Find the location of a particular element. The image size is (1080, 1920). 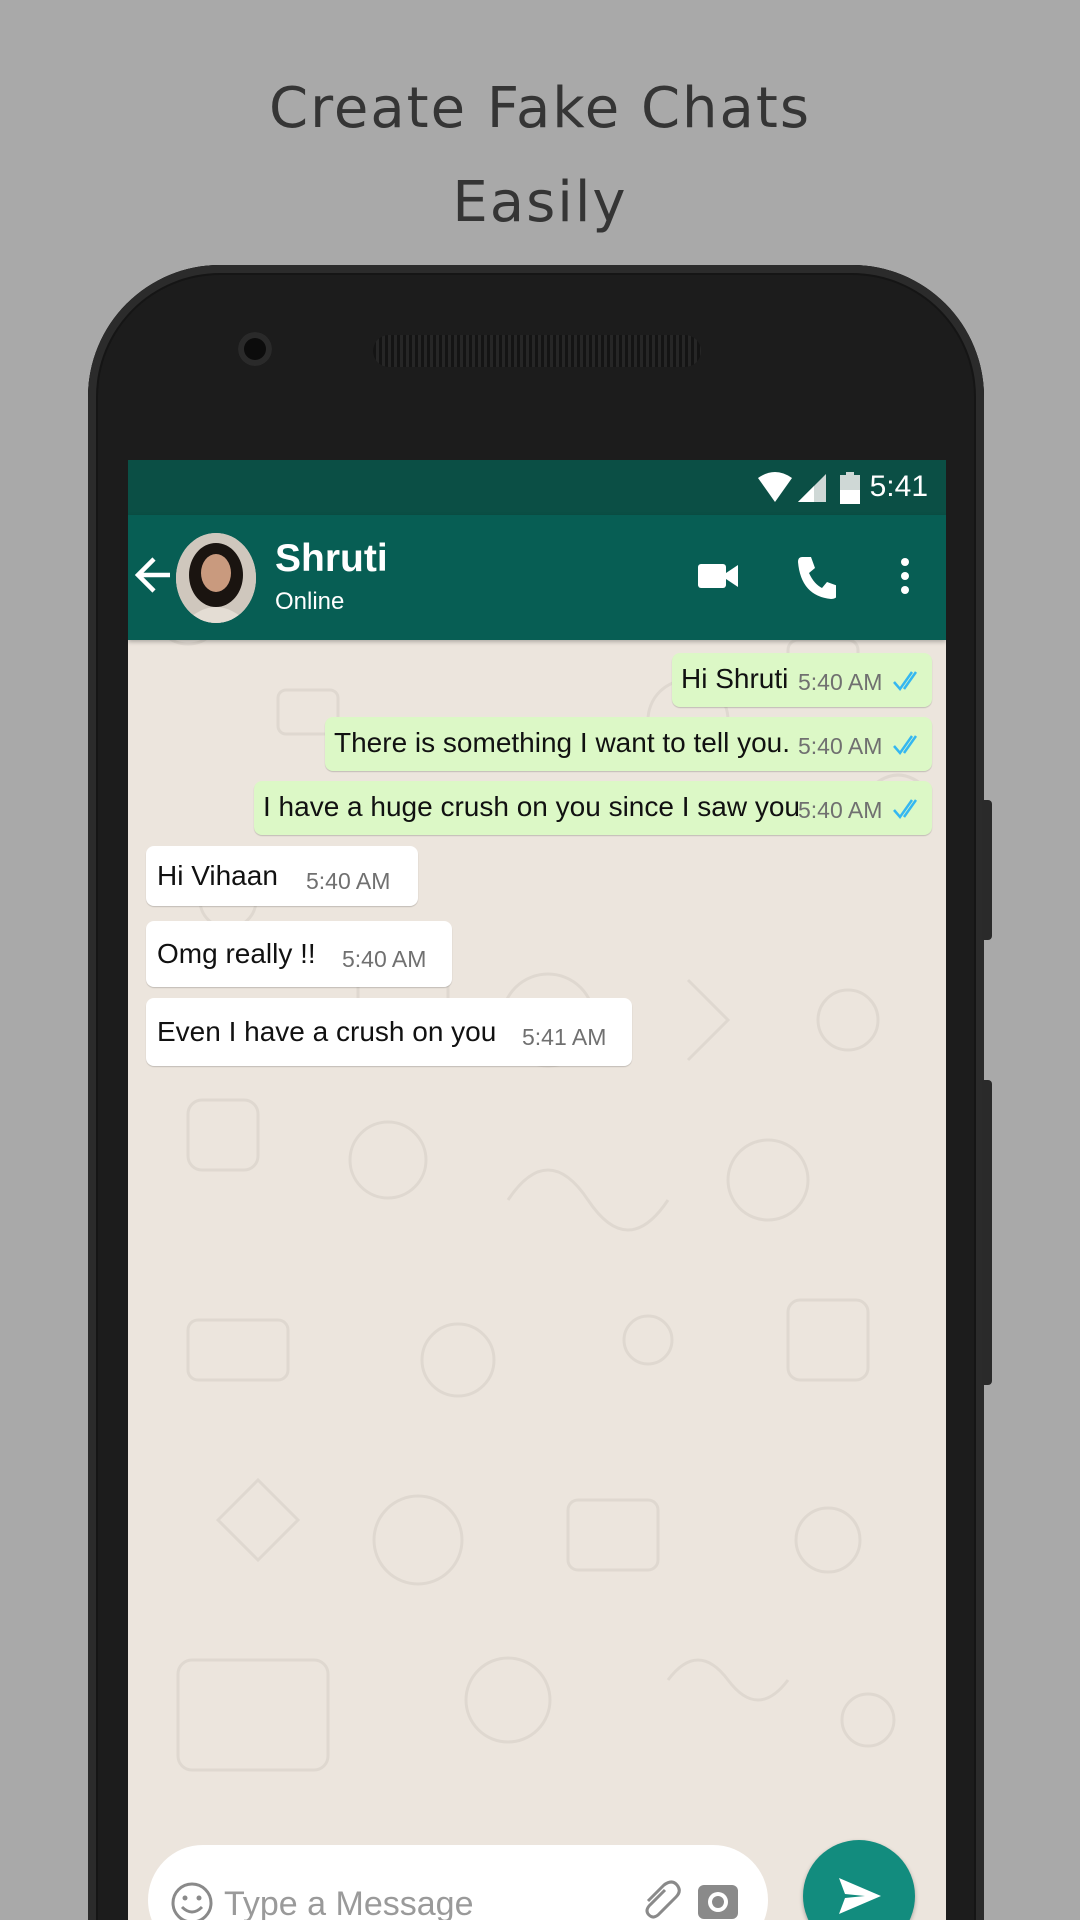

wifi-icon is located at coordinates (775, 487).